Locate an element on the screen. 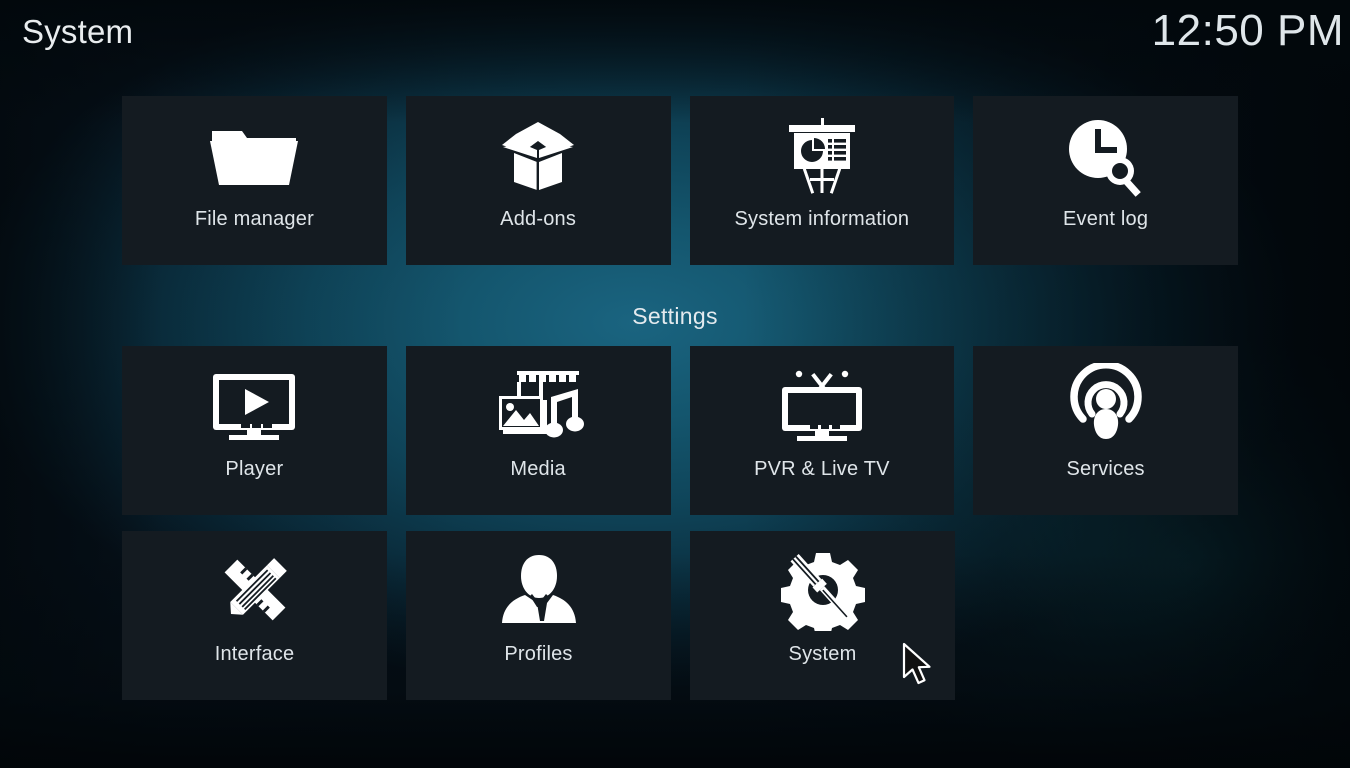 This screenshot has width=1350, height=768. television-antenna-icon is located at coordinates (822, 402).